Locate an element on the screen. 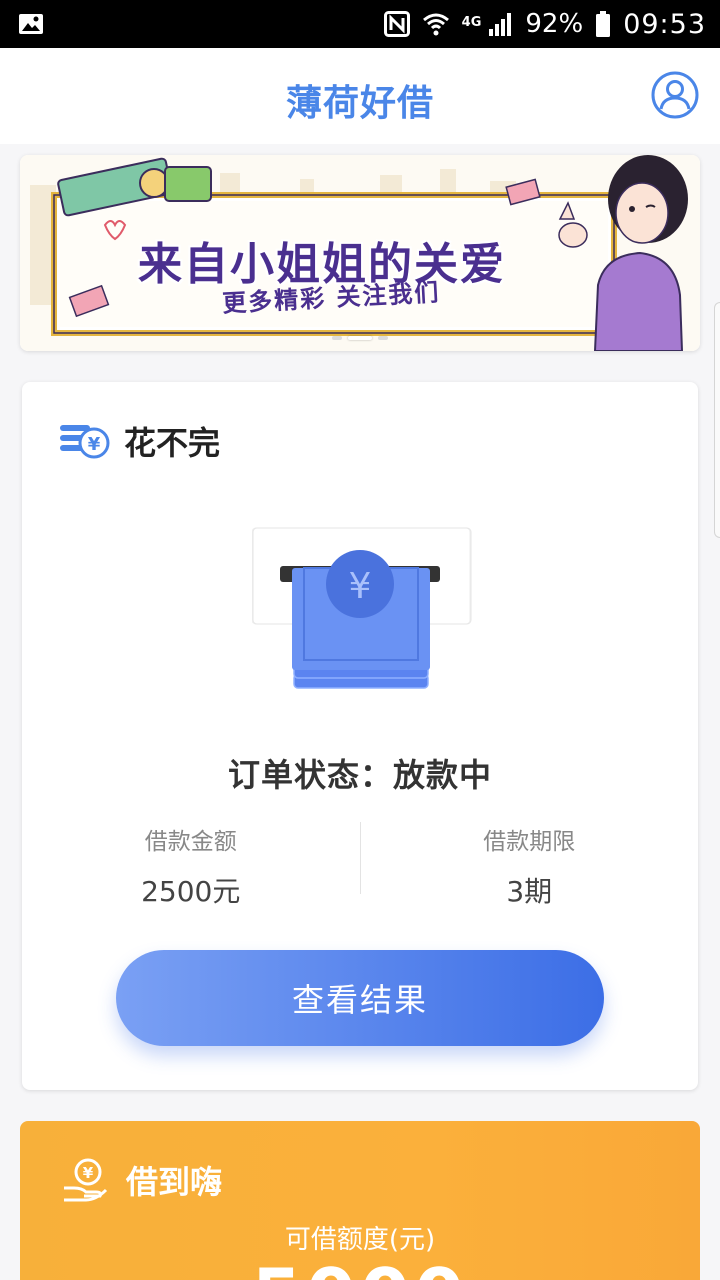 Image resolution: width=720 pixels, height=1280 pixels. order-card-header: ¥ 花不完 is located at coordinates (139, 441).